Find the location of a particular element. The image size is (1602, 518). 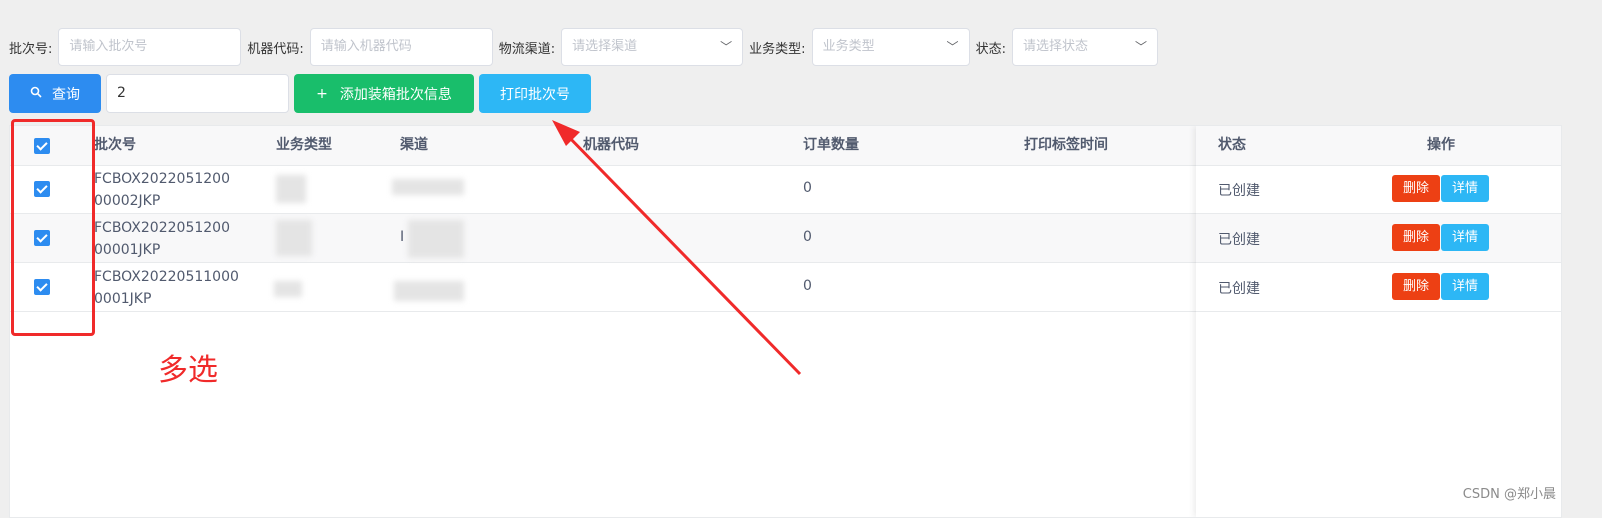

watermark: CSDN @郑小晨 is located at coordinates (1509, 494).